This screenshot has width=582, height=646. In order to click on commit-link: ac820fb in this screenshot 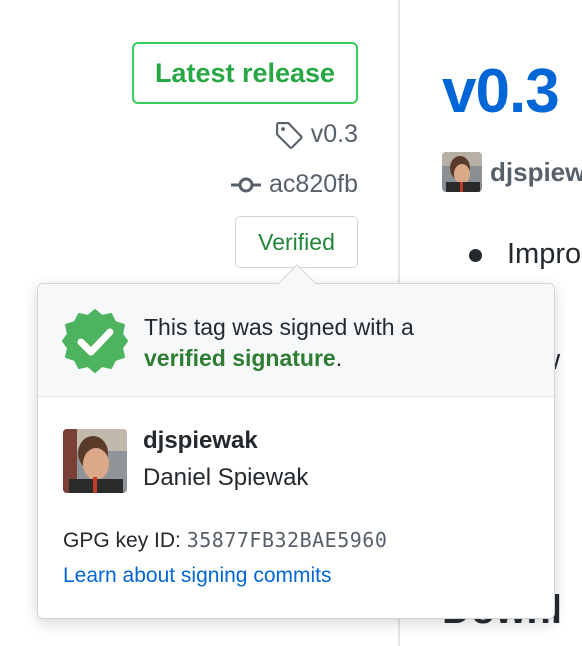, I will do `click(313, 184)`.